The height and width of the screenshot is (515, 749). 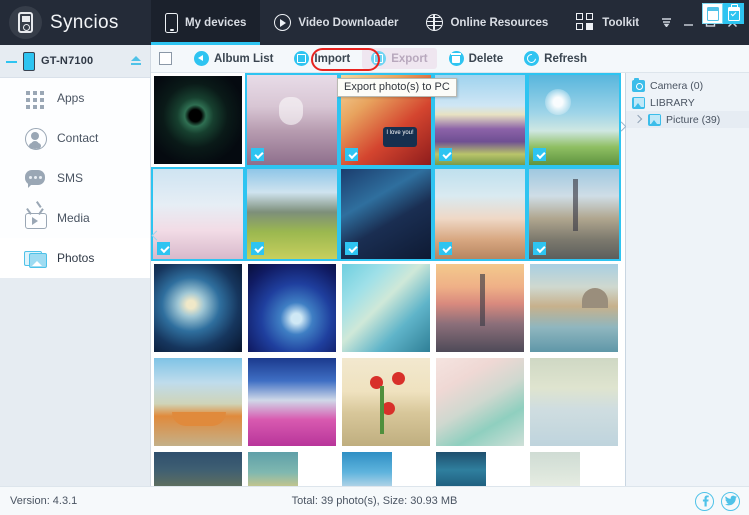 I want to click on photo-image-rocky-shore, so click(x=198, y=469).